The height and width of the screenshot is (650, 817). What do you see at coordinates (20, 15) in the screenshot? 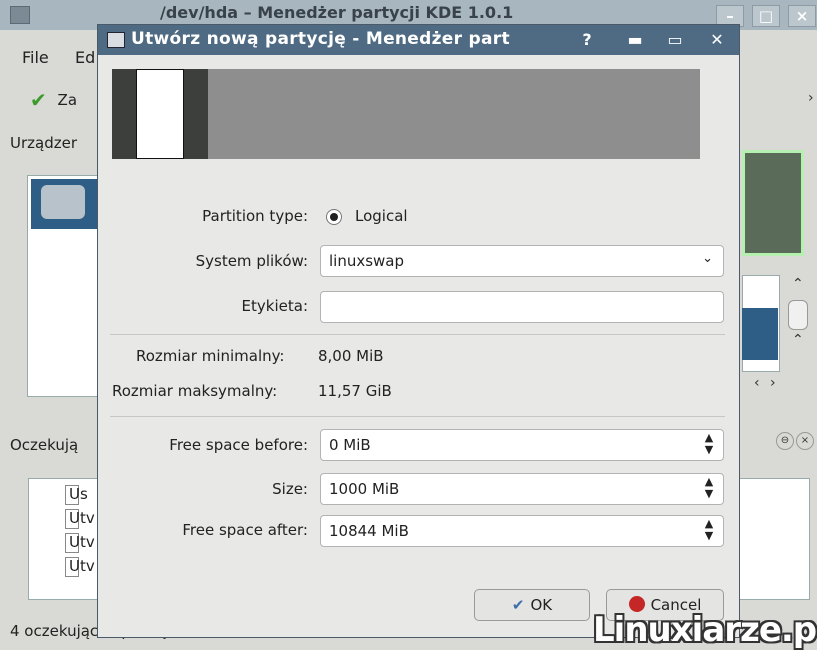
I see `app-icon` at bounding box center [20, 15].